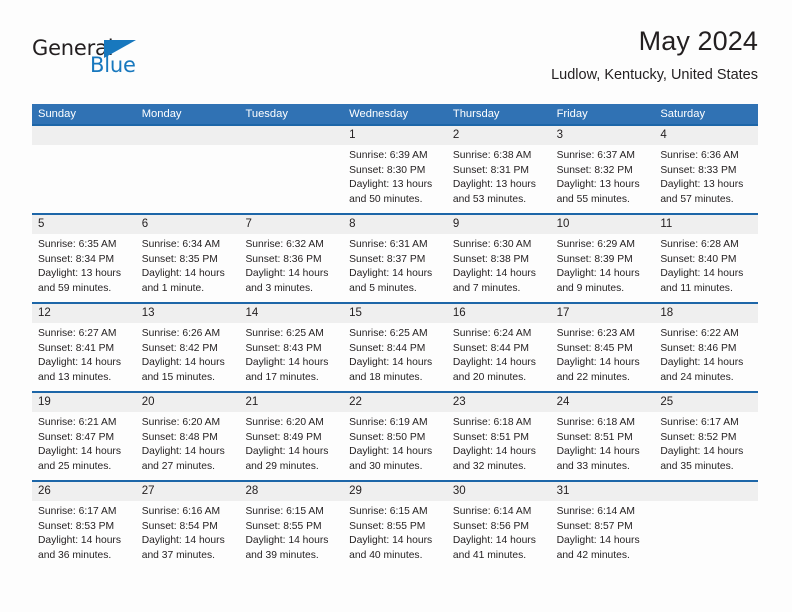  I want to click on day-number: 18, so click(706, 313).